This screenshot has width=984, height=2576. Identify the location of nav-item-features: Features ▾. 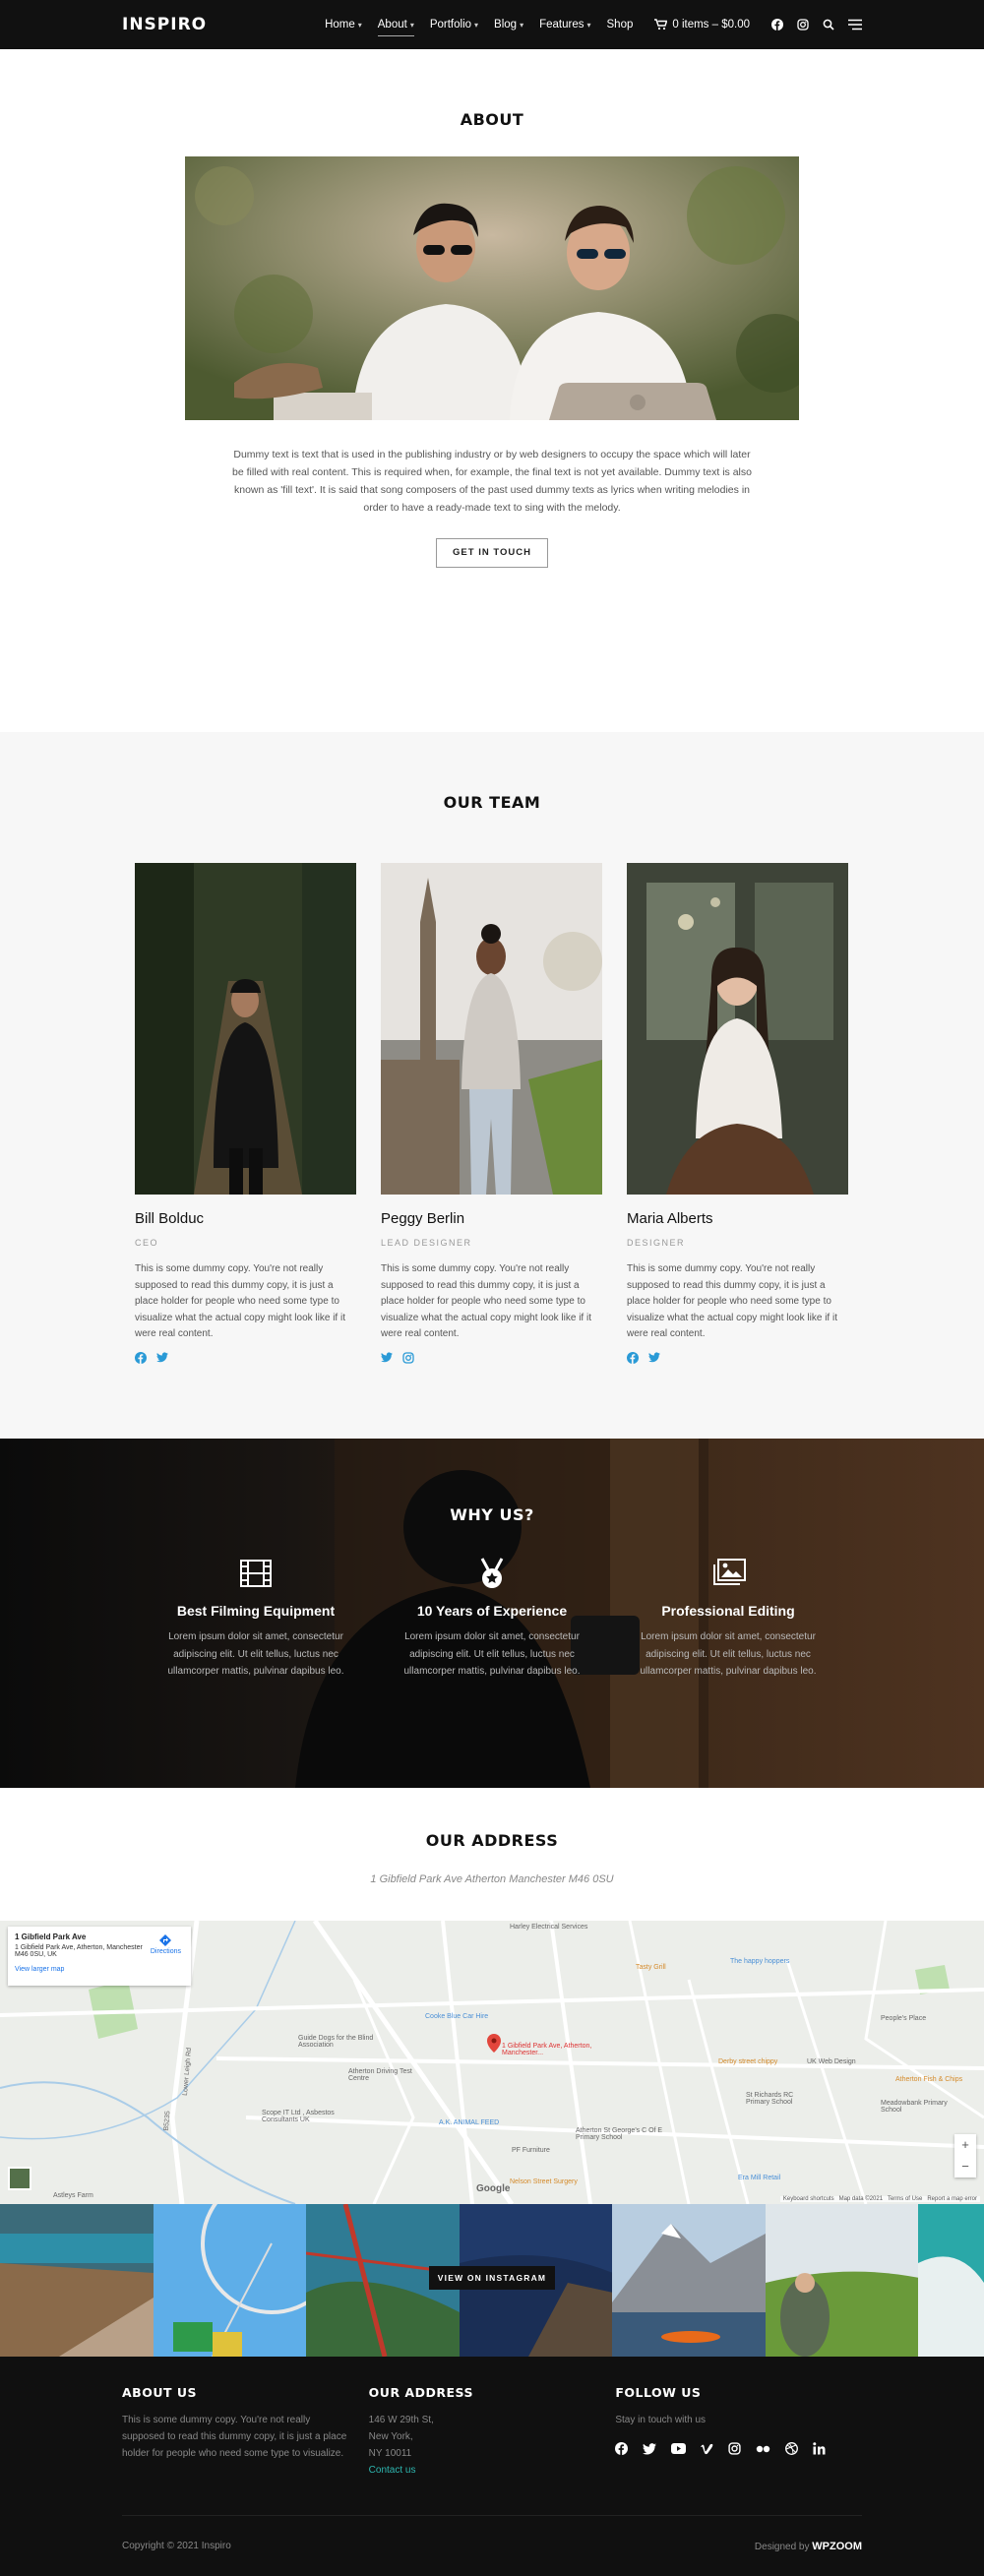
(564, 25).